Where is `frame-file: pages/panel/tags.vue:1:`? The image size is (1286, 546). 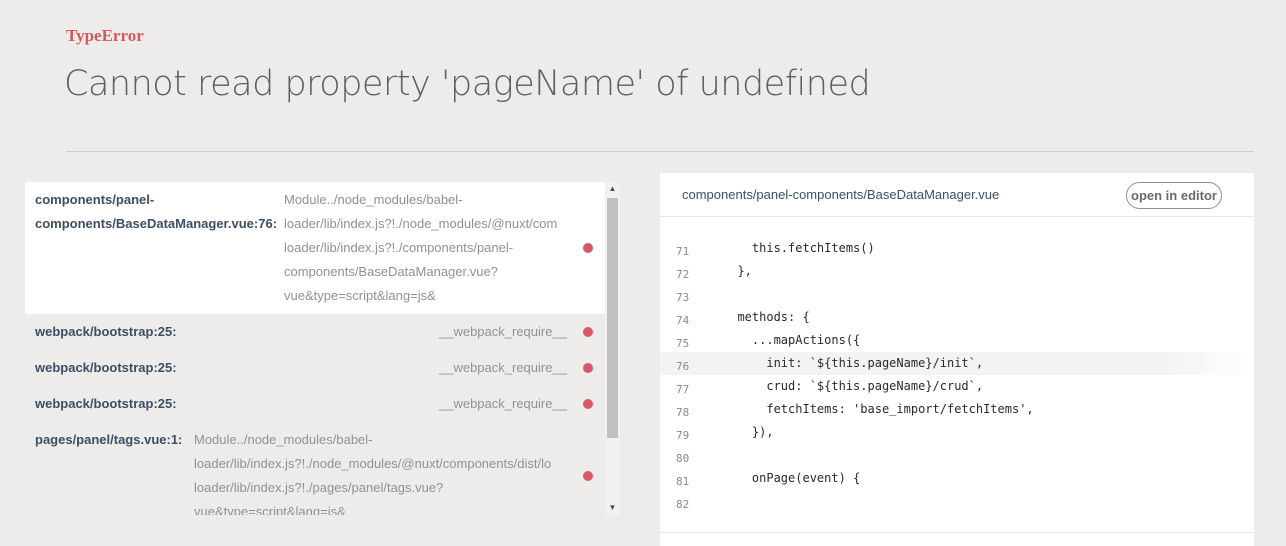
frame-file: pages/panel/tags.vue:1: is located at coordinates (109, 439).